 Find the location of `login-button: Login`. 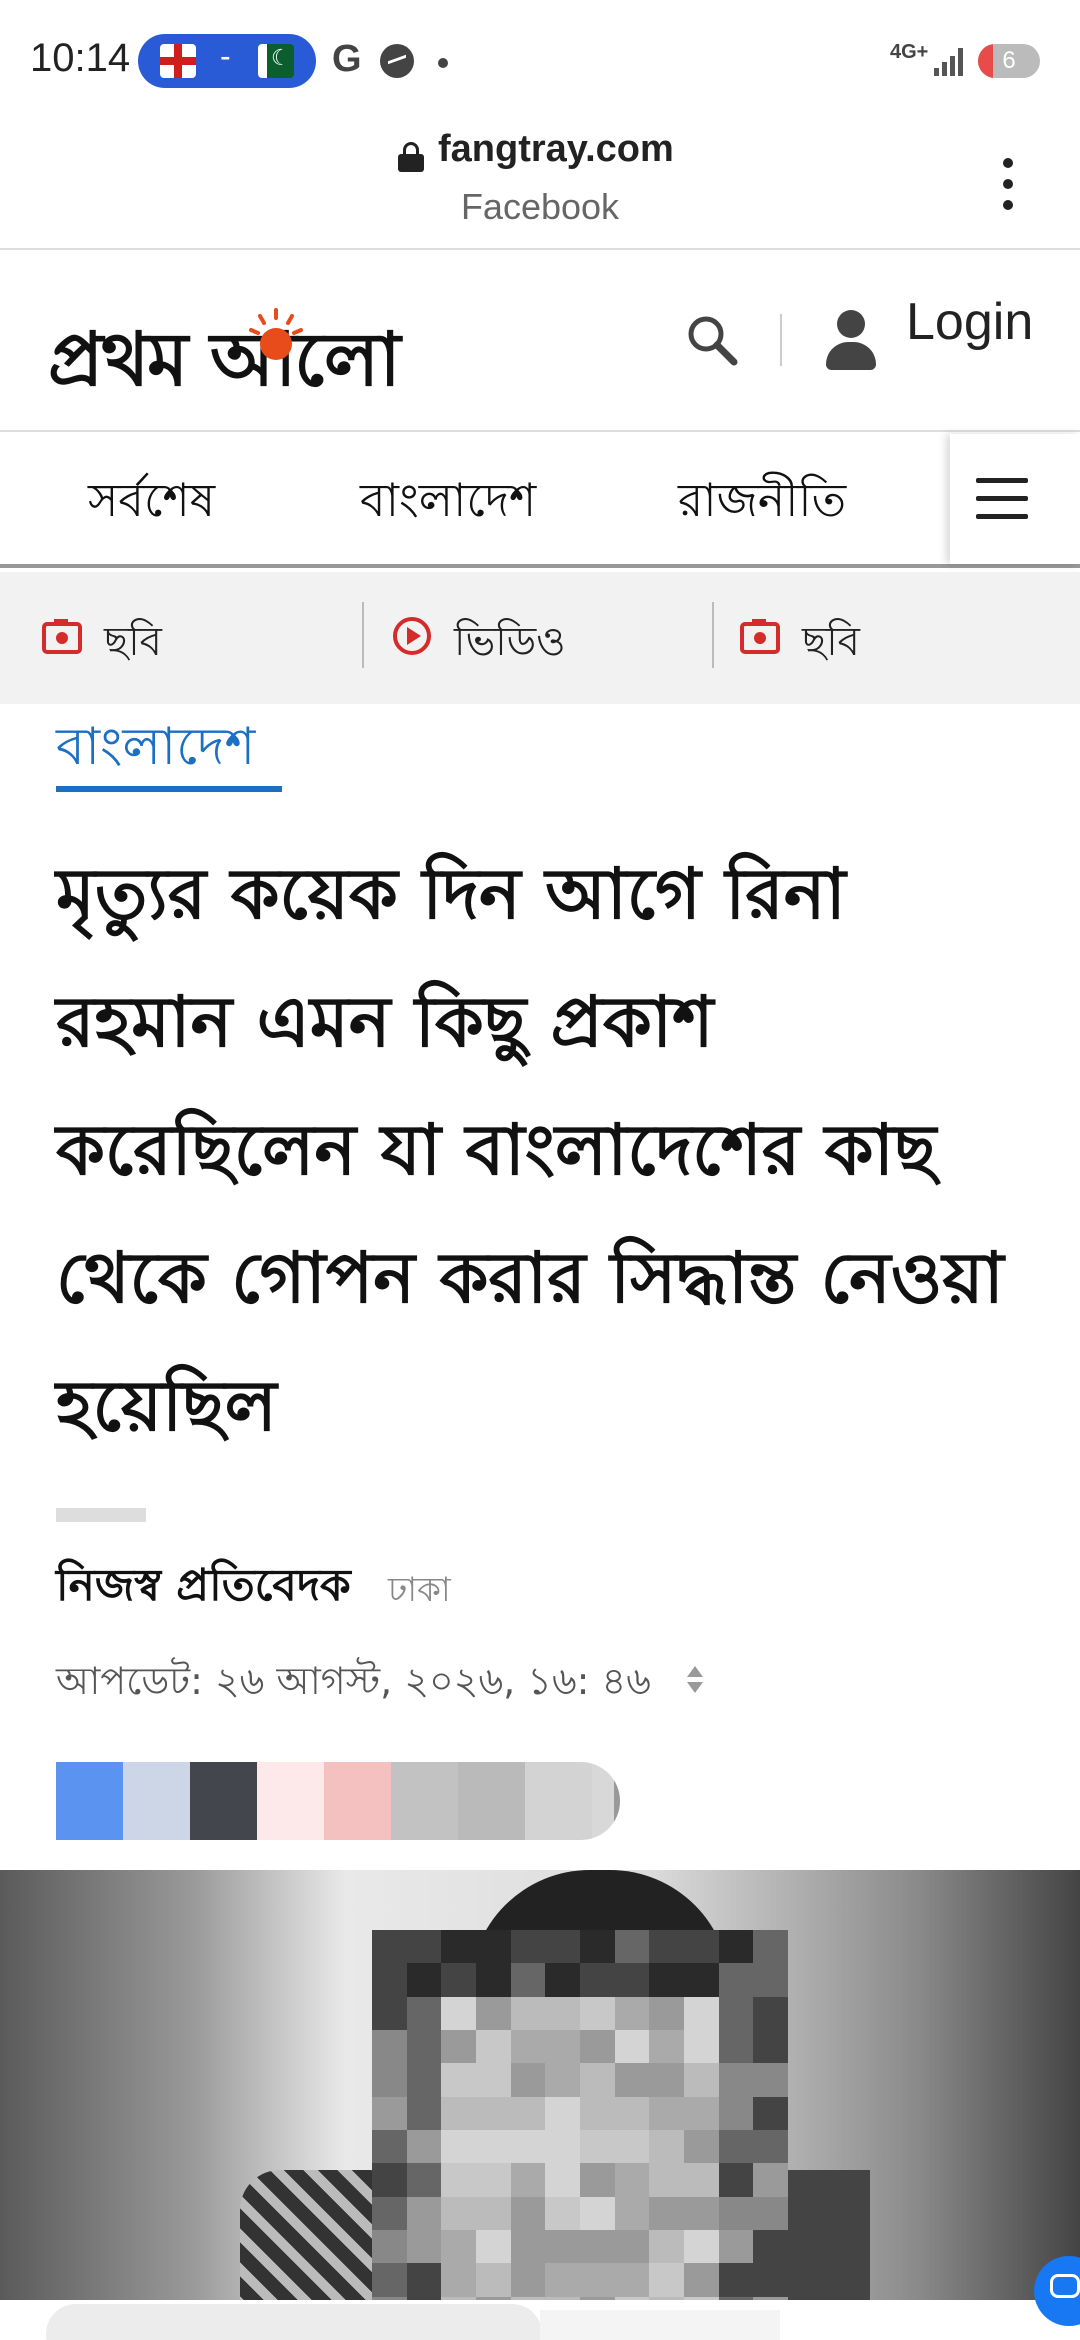

login-button: Login is located at coordinates (969, 322).